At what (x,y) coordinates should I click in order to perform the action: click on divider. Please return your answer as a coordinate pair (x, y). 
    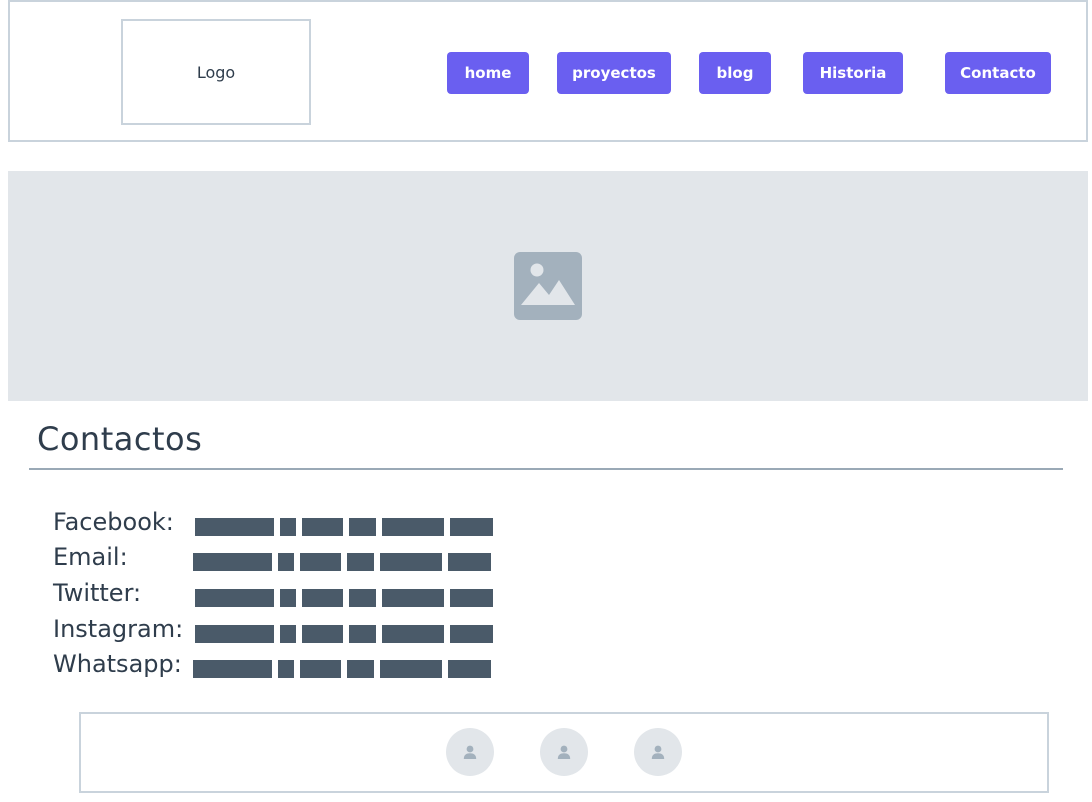
    Looking at the image, I should click on (546, 469).